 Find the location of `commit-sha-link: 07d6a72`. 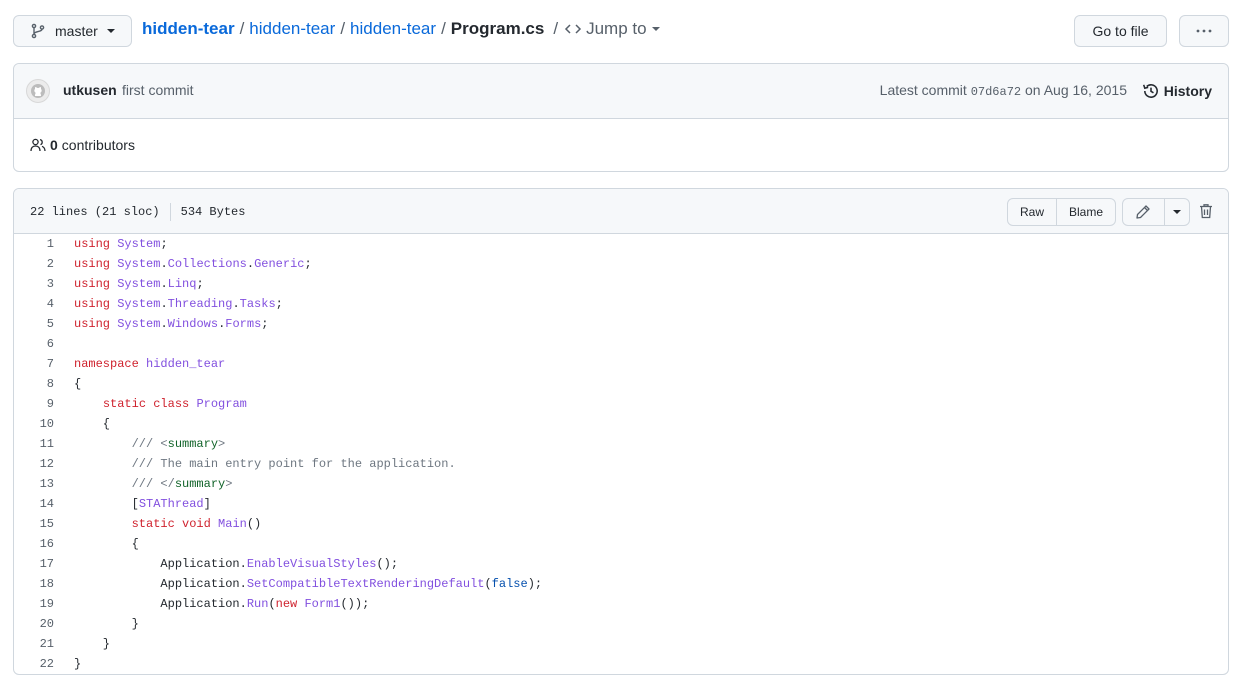

commit-sha-link: 07d6a72 is located at coordinates (996, 92).